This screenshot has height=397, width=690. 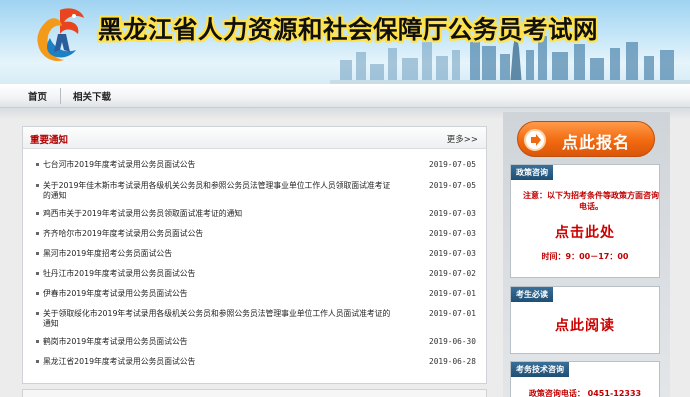 What do you see at coordinates (452, 273) in the screenshot?
I see `notice-date: 2019-07-02` at bounding box center [452, 273].